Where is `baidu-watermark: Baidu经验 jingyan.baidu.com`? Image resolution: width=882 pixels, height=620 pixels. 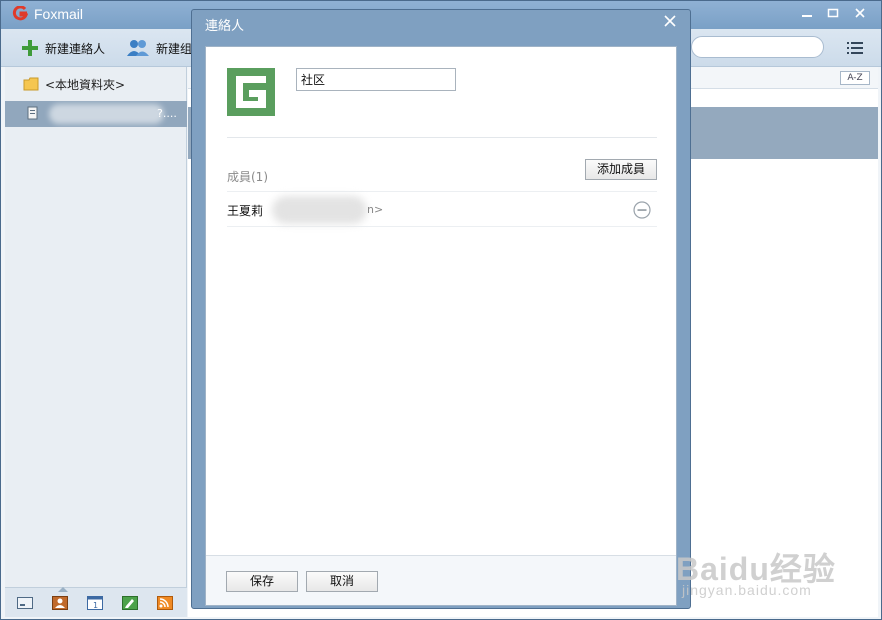
baidu-watermark: Baidu经验 jingyan.baidu.com is located at coordinates (776, 567).